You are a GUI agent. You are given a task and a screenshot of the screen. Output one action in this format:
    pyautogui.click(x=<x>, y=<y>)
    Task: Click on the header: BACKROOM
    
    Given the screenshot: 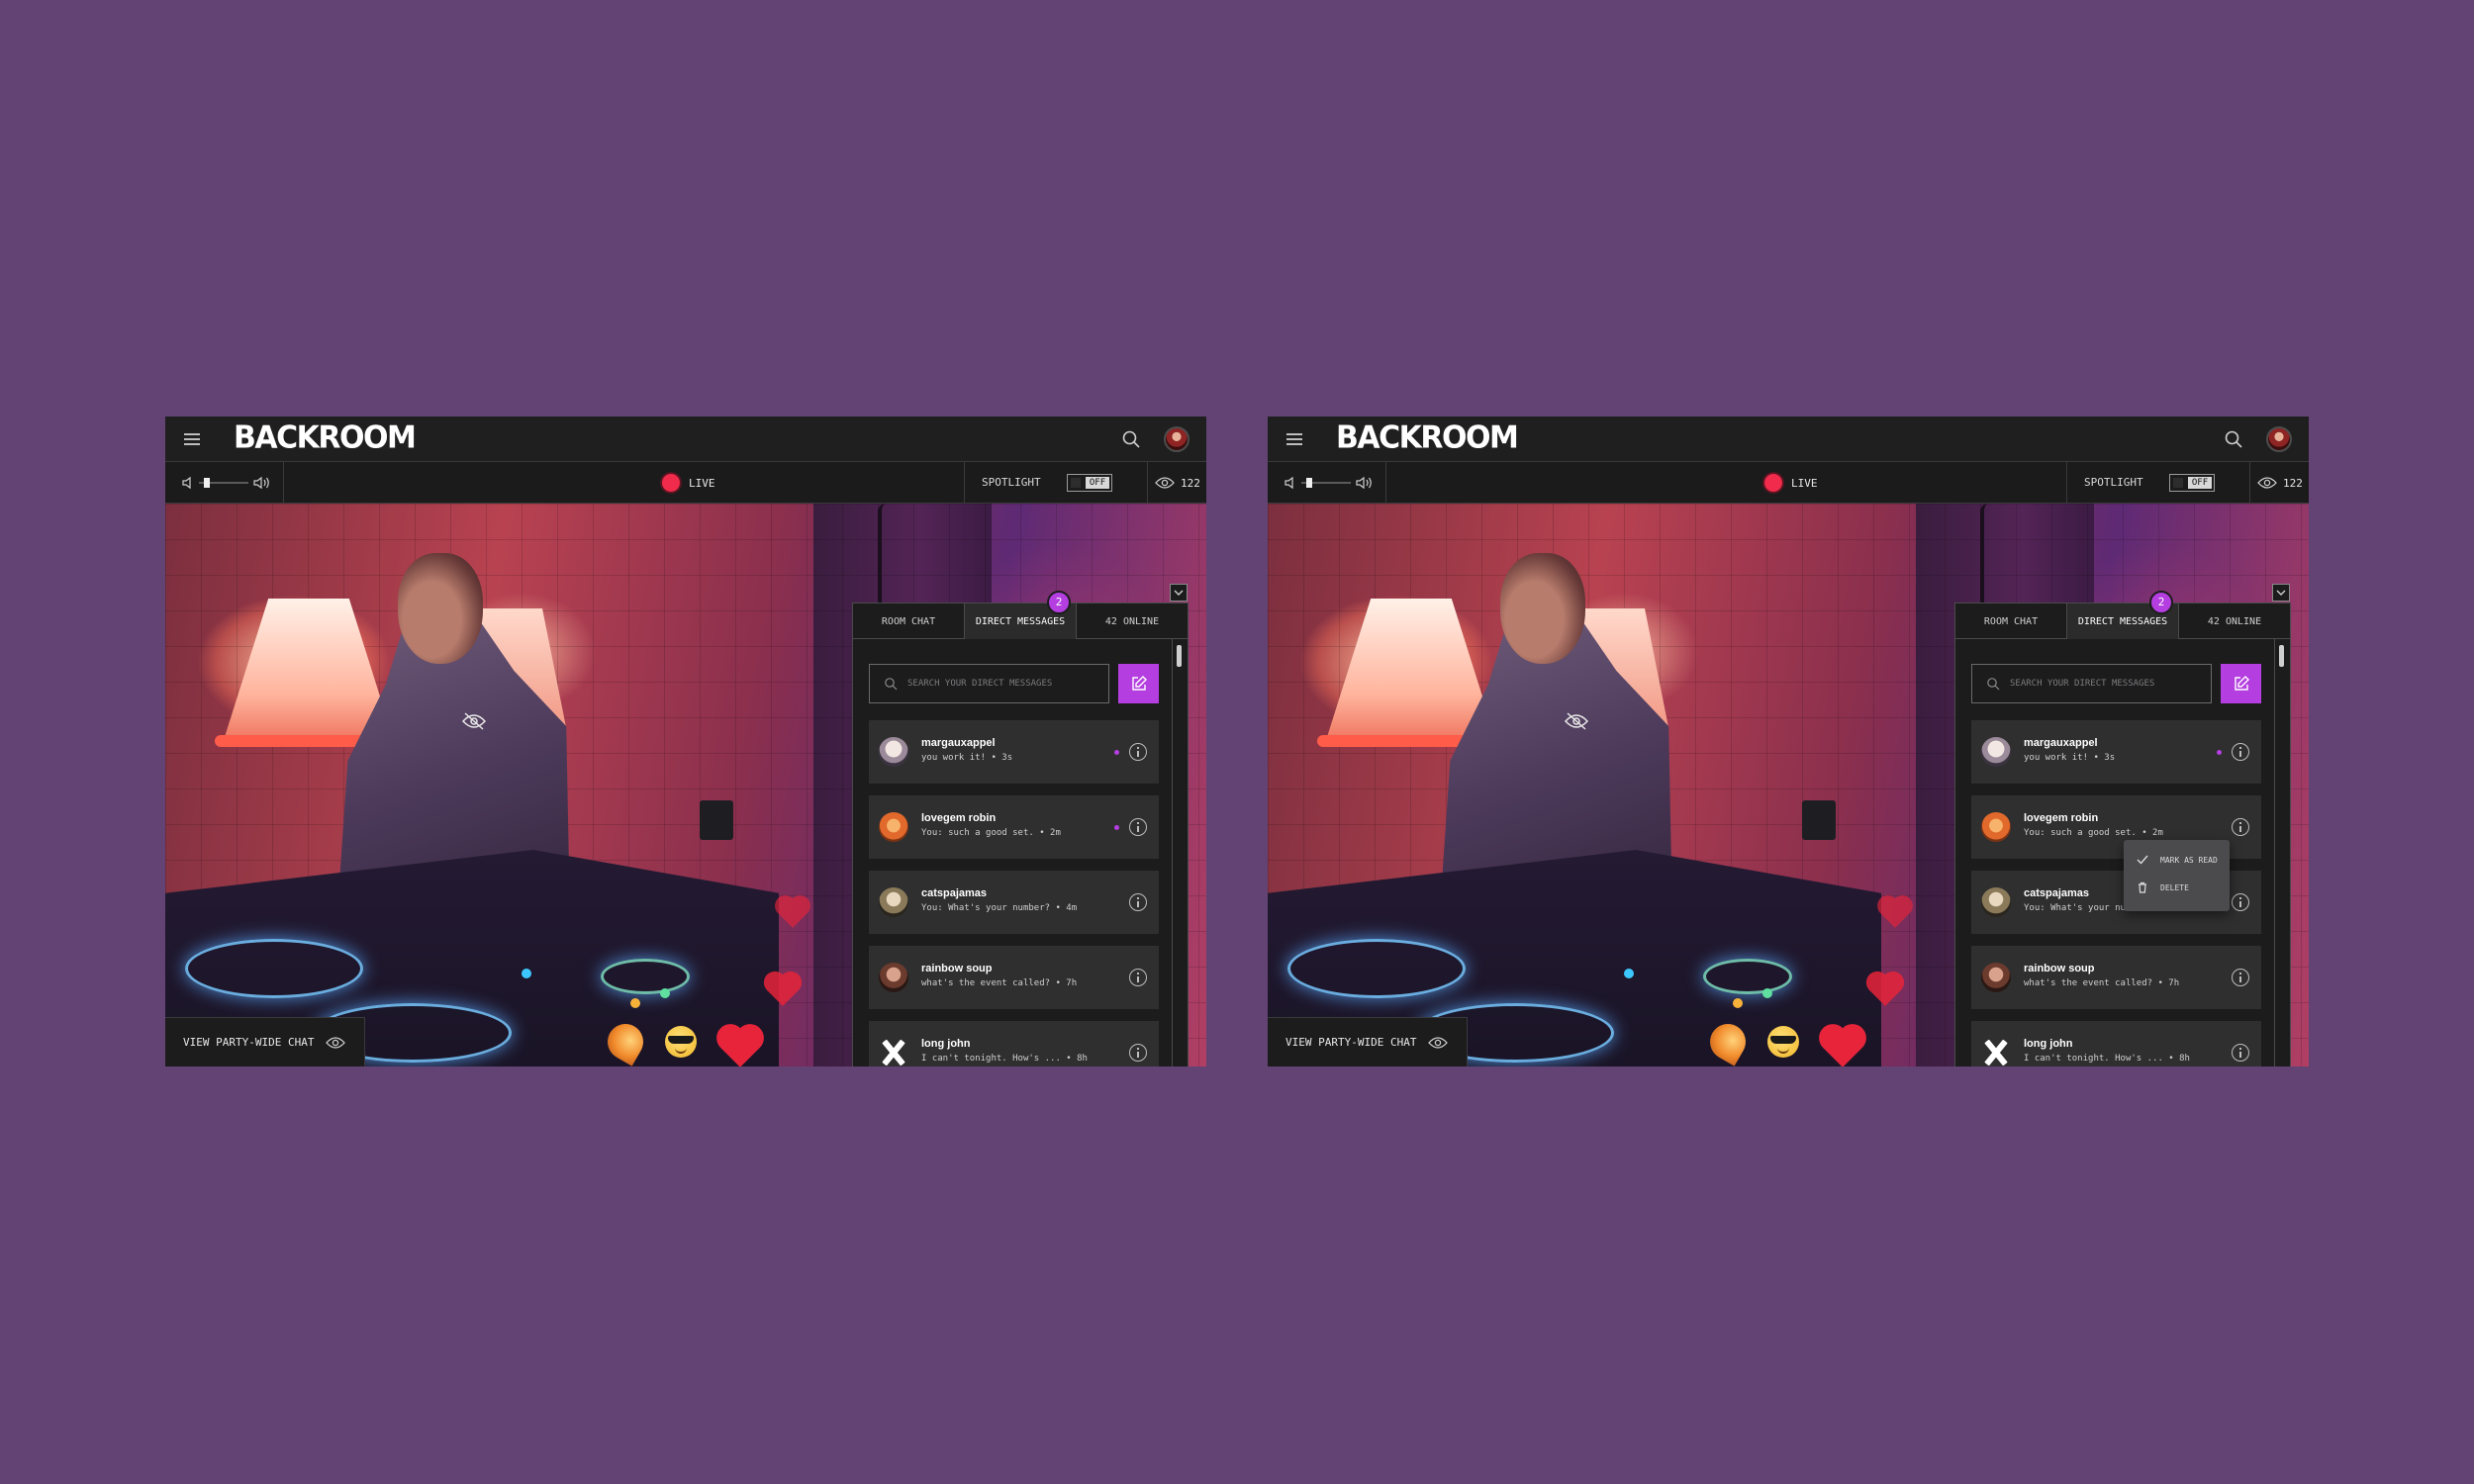 What is the action you would take?
    pyautogui.click(x=686, y=439)
    